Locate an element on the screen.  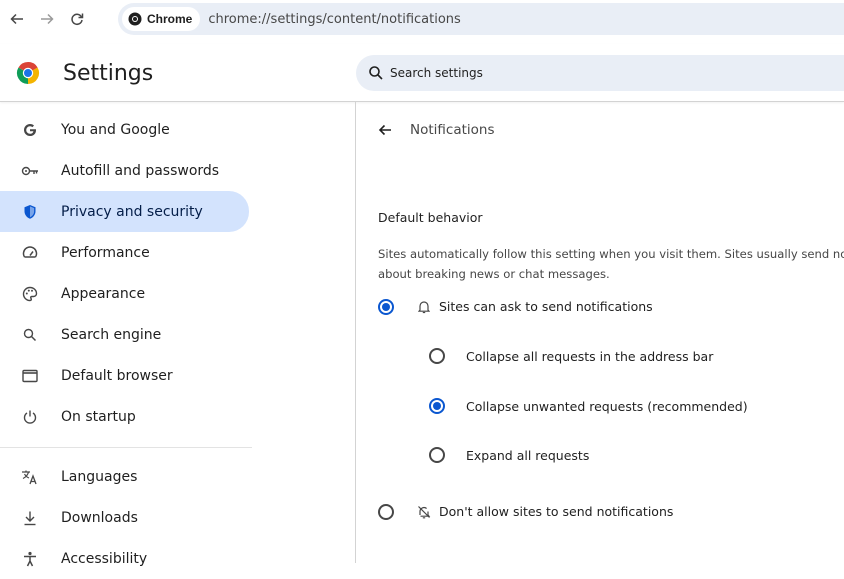
google-g-icon is located at coordinates (30, 130).